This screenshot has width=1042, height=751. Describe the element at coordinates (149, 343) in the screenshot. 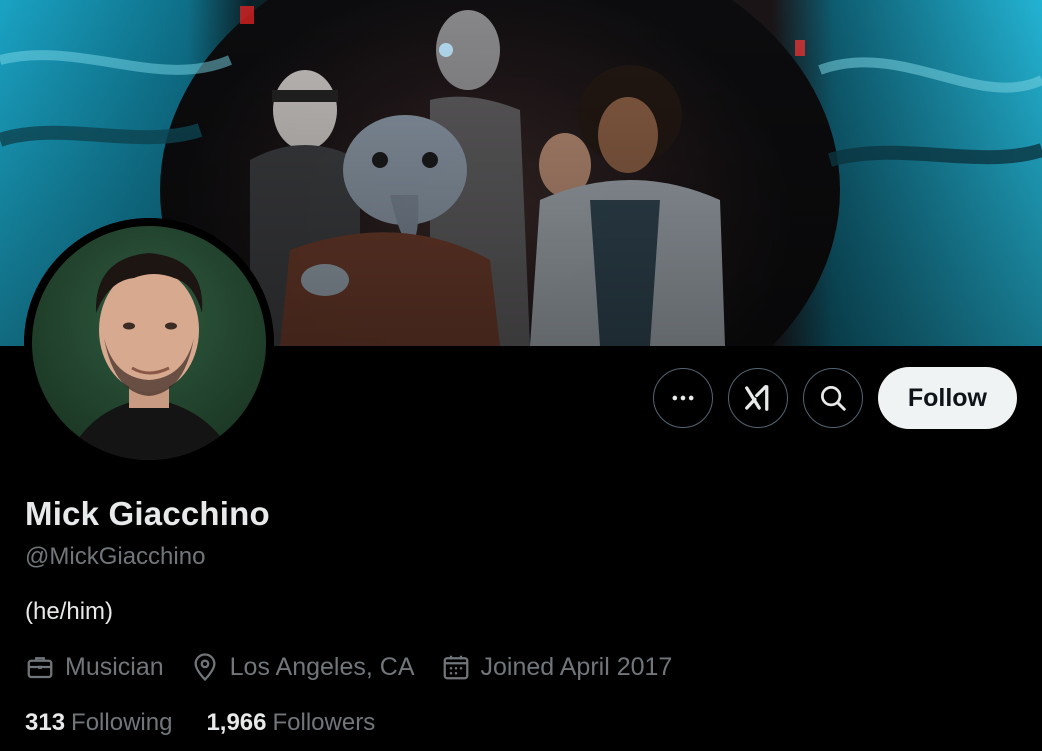

I see `profile-avatar` at that location.